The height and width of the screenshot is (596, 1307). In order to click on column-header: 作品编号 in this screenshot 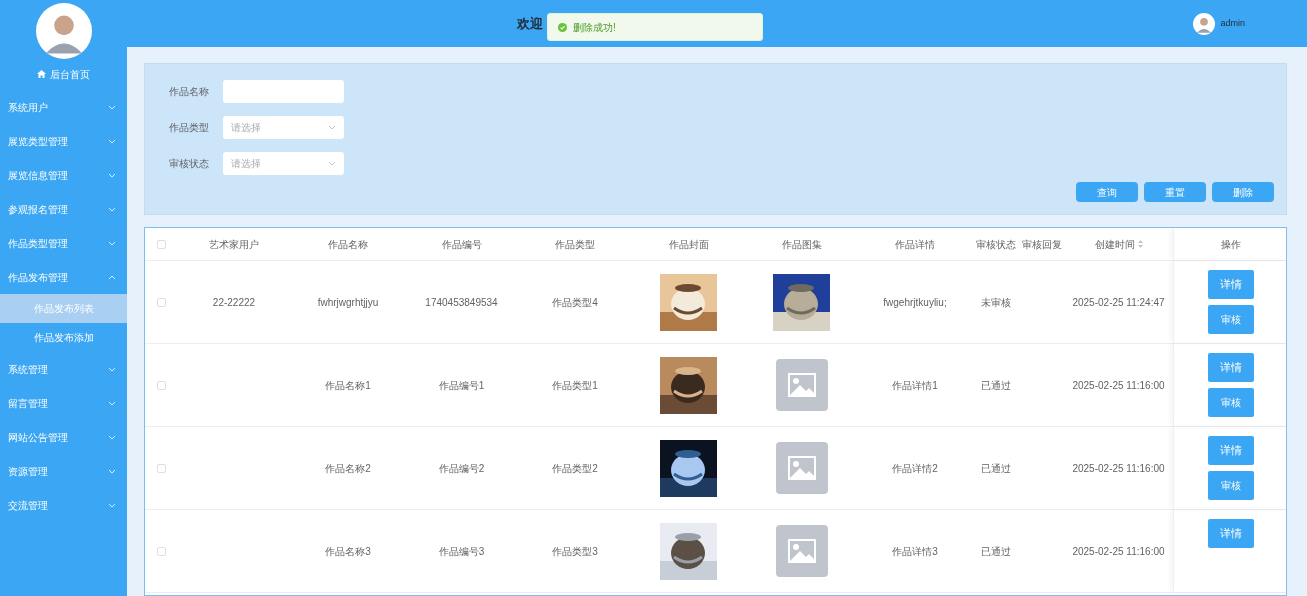, I will do `click(461, 244)`.